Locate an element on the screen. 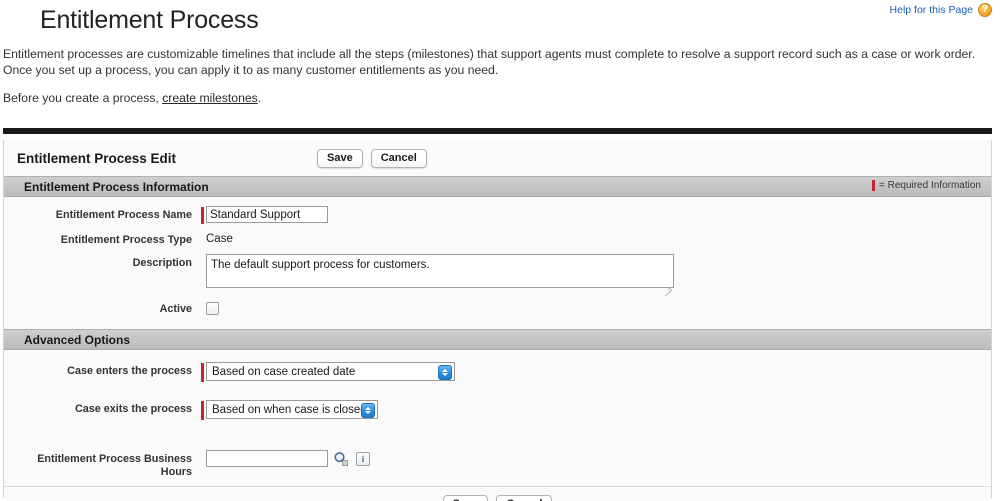 This screenshot has height=501, width=1000. active-checkbox is located at coordinates (212, 308).